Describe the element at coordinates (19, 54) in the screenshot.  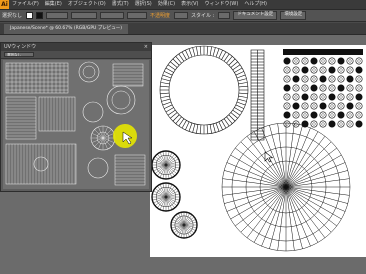
I see `uv-option-select: 選択なし` at that location.